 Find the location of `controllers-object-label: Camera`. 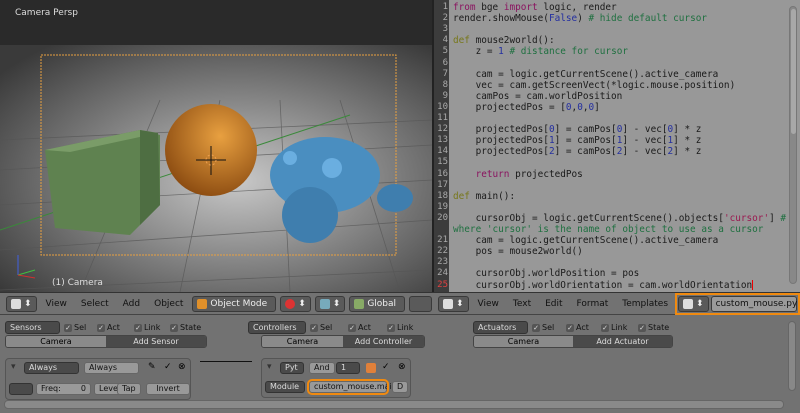

controllers-object-label: Camera is located at coordinates (302, 341).